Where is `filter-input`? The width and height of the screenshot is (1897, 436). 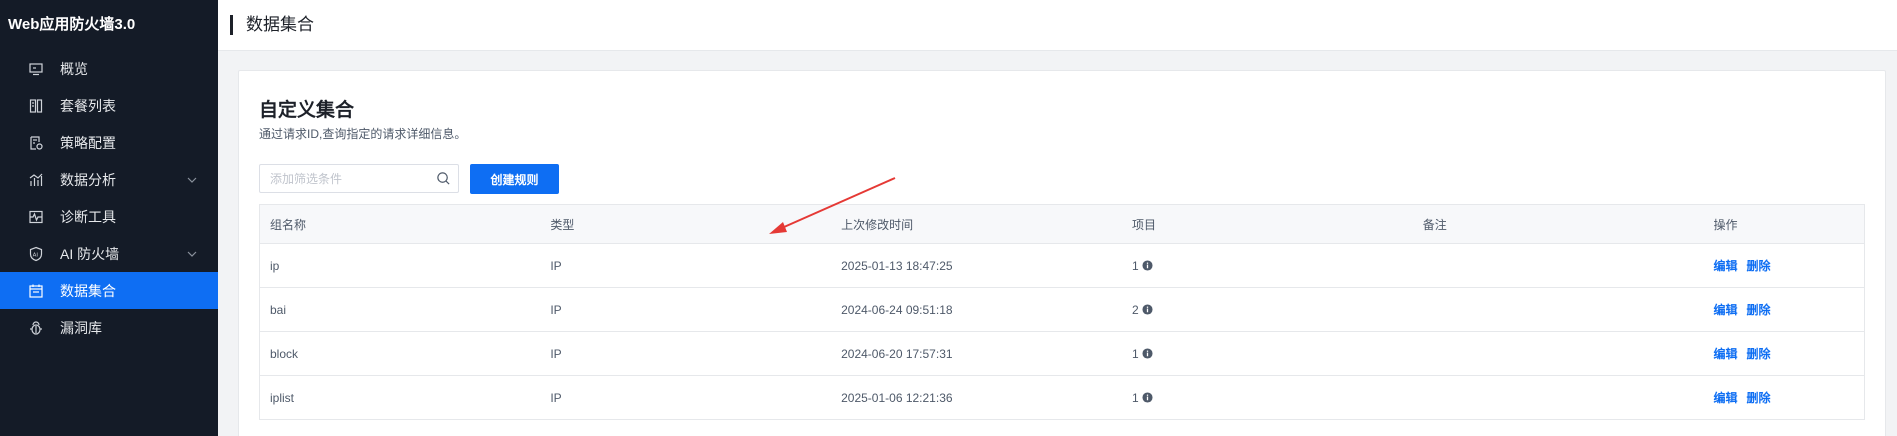
filter-input is located at coordinates (345, 178).